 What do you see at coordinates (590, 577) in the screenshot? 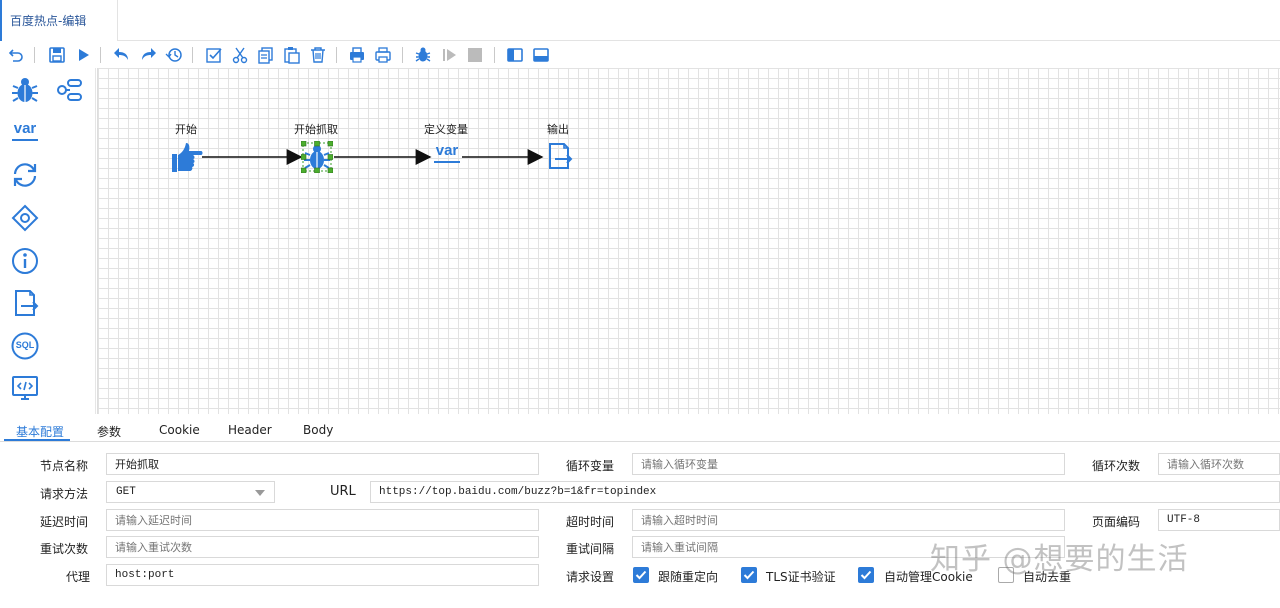
I see `request-settings-label: 请求设置` at bounding box center [590, 577].